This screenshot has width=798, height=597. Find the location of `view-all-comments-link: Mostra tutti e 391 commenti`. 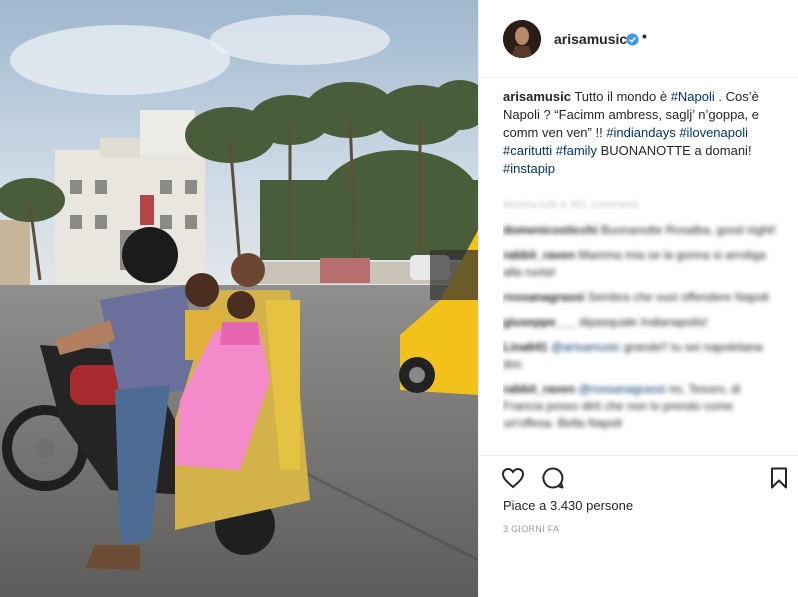

view-all-comments-link: Mostra tutti e 391 commenti is located at coordinates (643, 205).